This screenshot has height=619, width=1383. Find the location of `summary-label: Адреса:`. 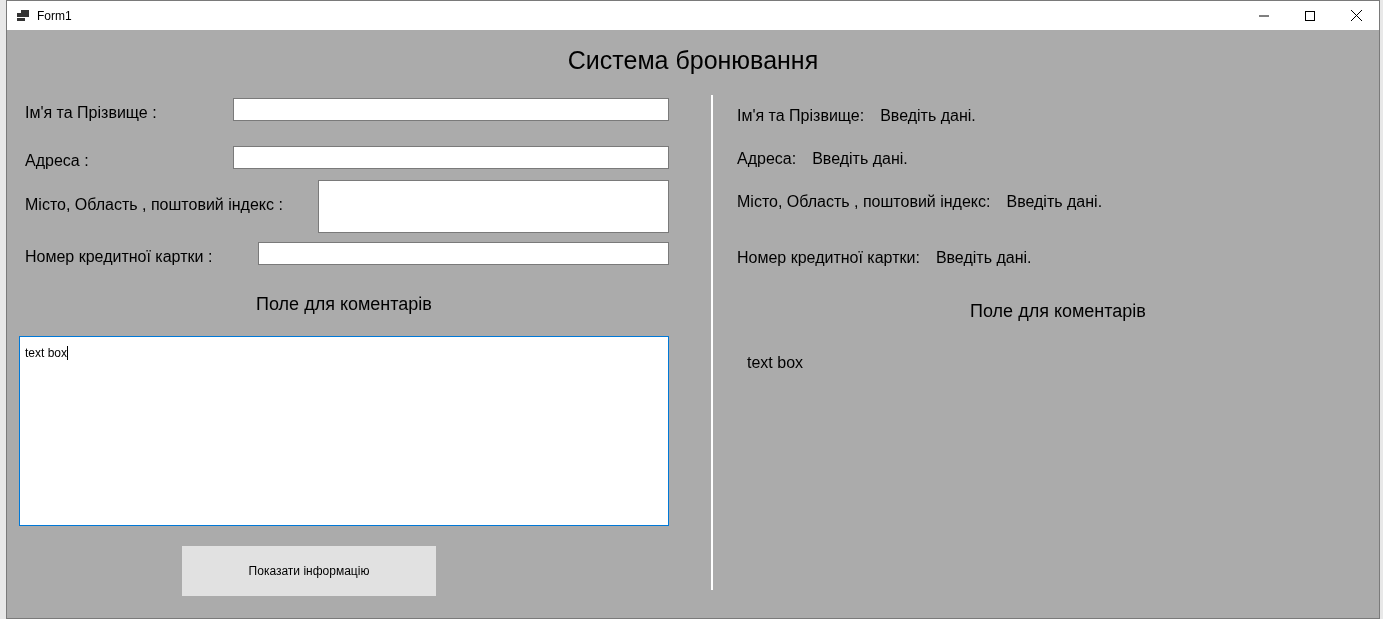

summary-label: Адреса: is located at coordinates (767, 159).